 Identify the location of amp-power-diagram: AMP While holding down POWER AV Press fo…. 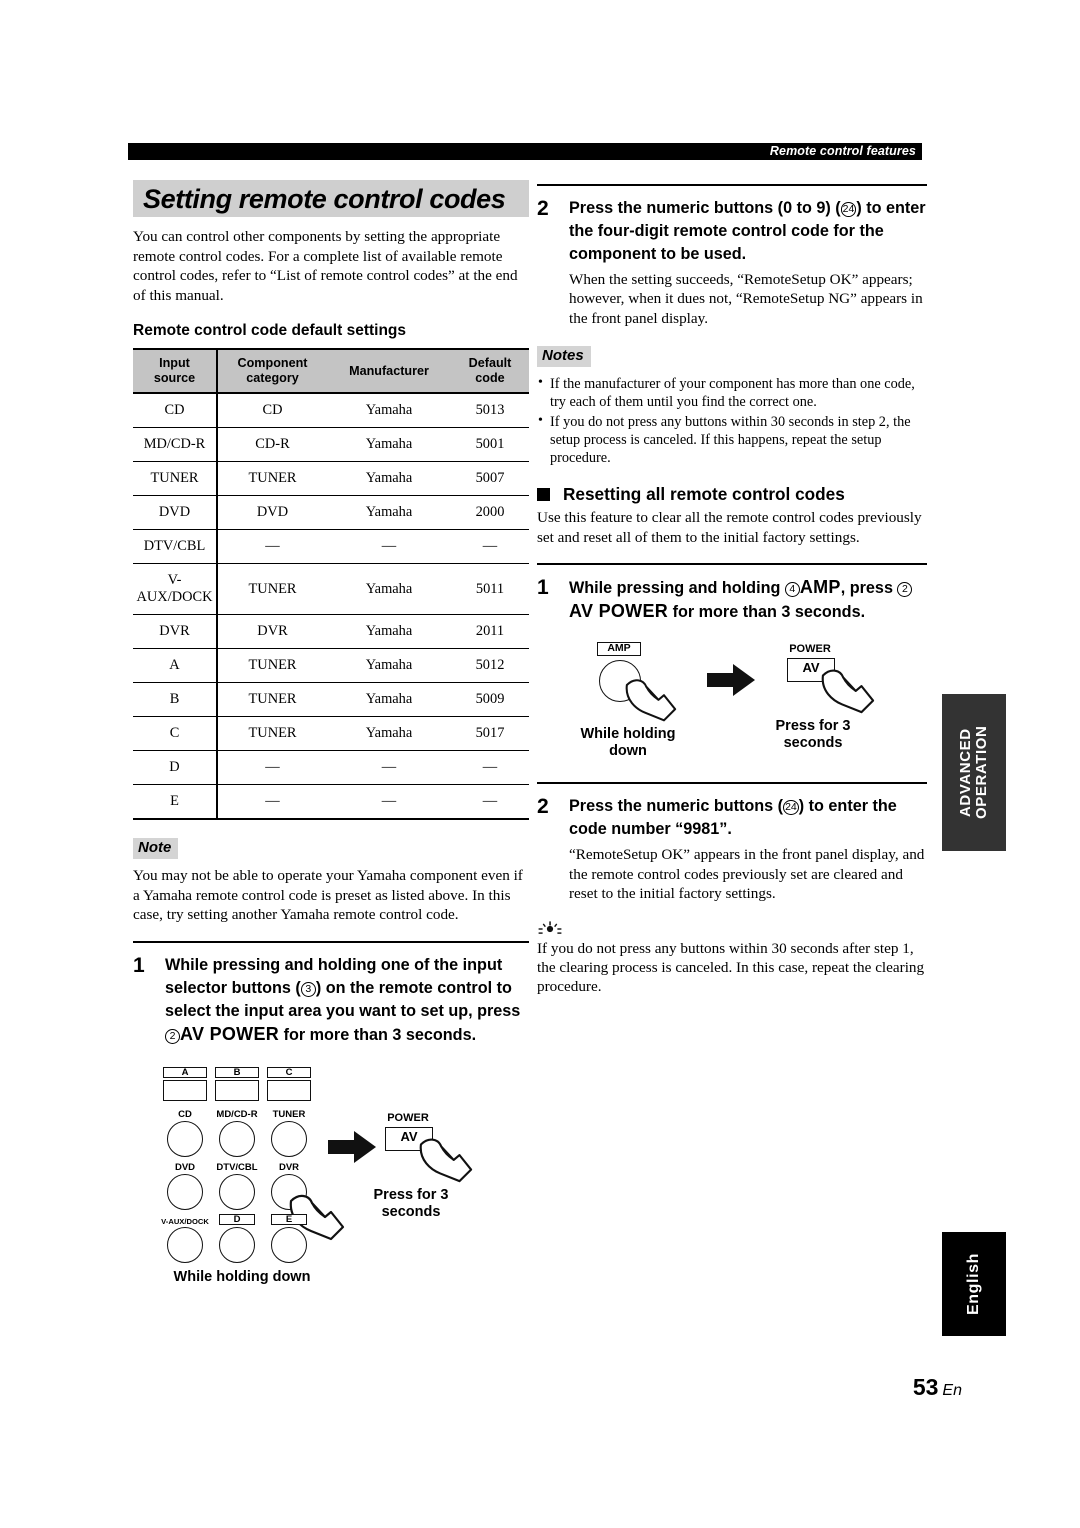
(732, 698).